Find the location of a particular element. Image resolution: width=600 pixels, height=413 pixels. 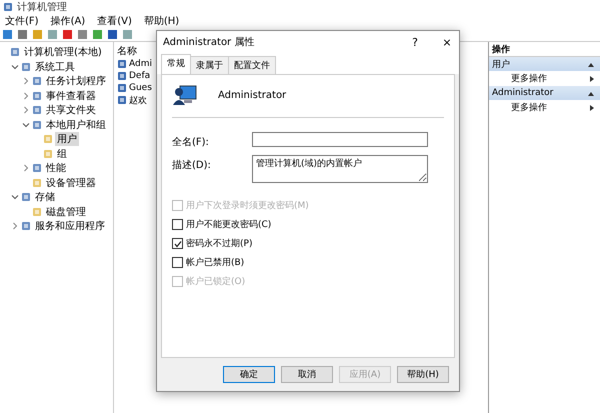

list-item: 赵欢 is located at coordinates (138, 100).